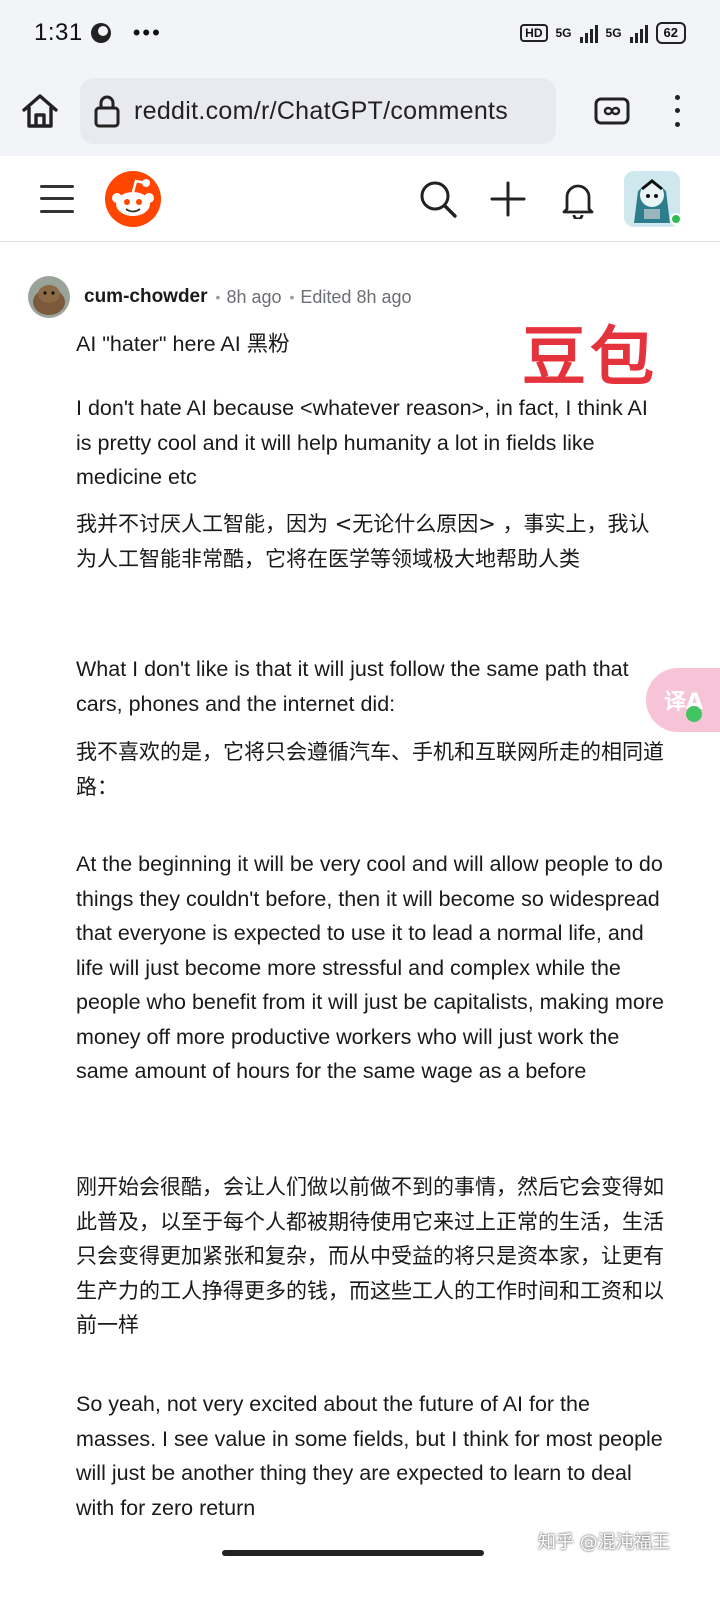 The image size is (720, 1600). Describe the element at coordinates (360, 199) in the screenshot. I see `reddit-header` at that location.